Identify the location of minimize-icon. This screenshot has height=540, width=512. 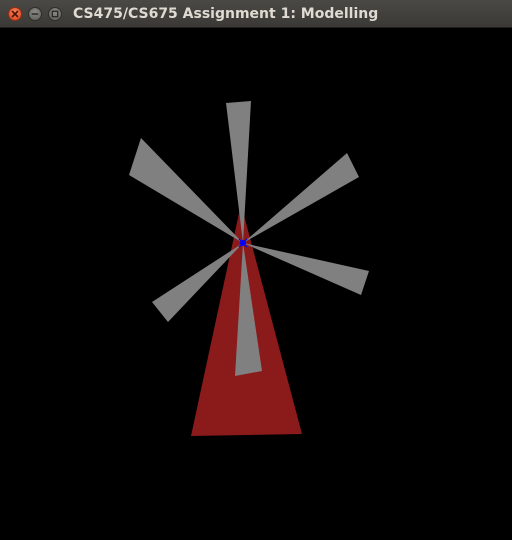
(35, 14).